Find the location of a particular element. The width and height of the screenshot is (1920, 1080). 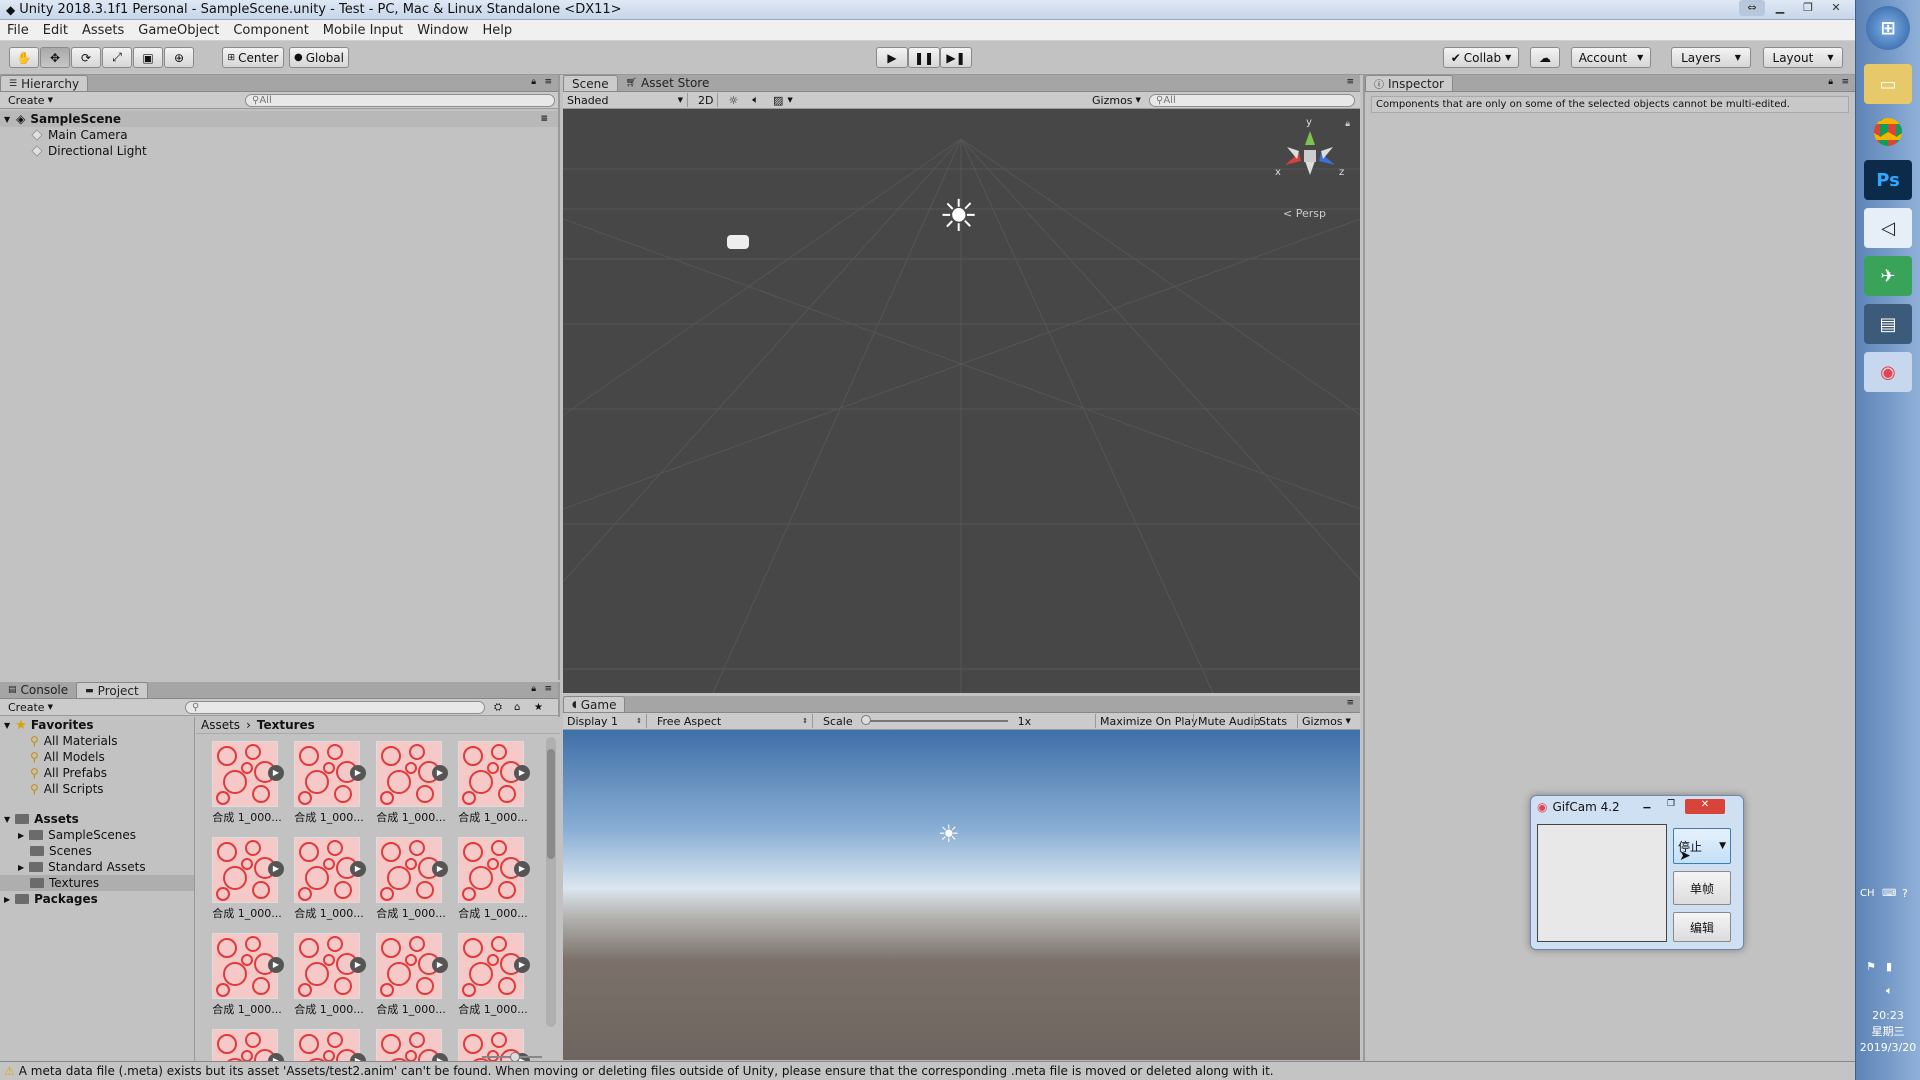

favorite-item: ⚲ All Prefabs is located at coordinates (97, 773).